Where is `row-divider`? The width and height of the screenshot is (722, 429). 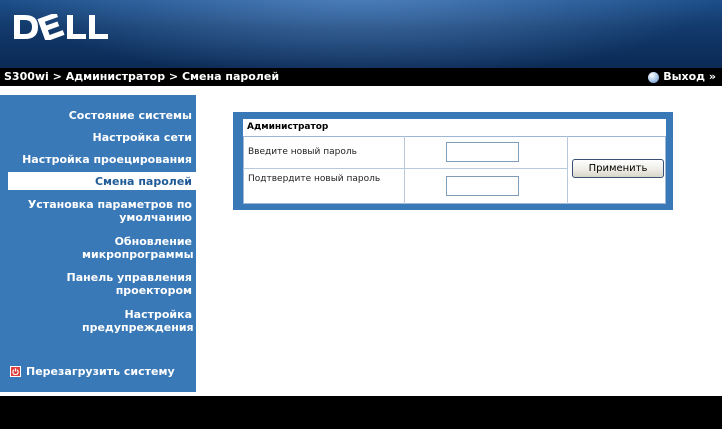 row-divider is located at coordinates (405, 168).